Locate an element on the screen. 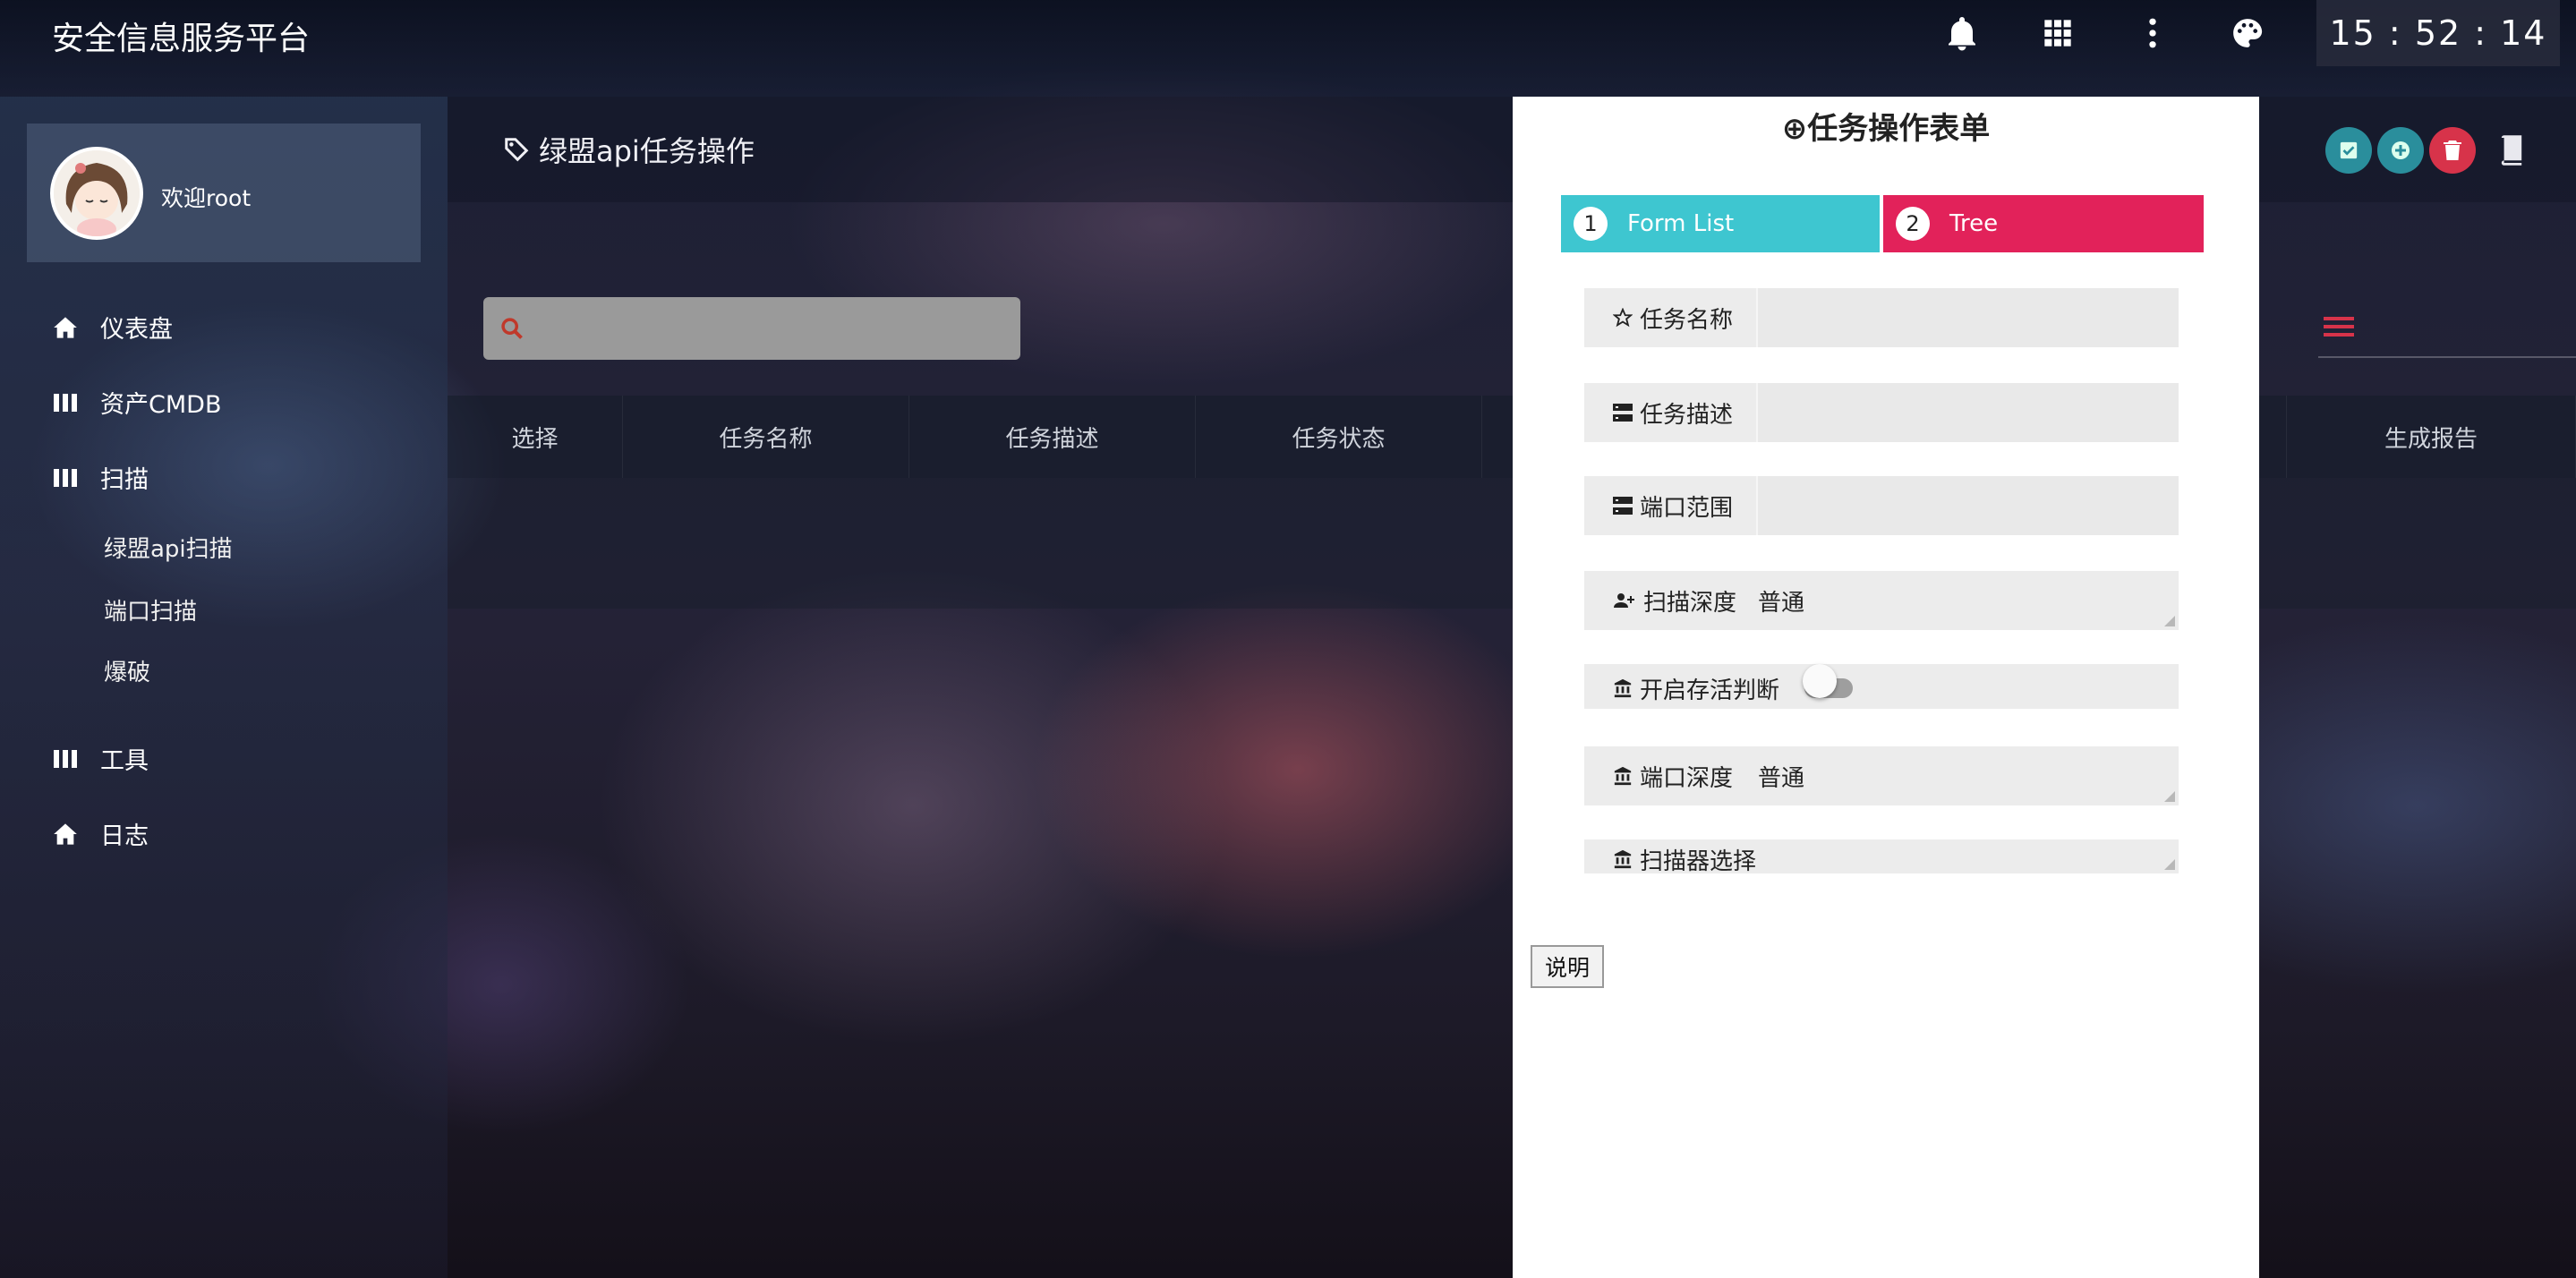  add-task-button is located at coordinates (2400, 150).